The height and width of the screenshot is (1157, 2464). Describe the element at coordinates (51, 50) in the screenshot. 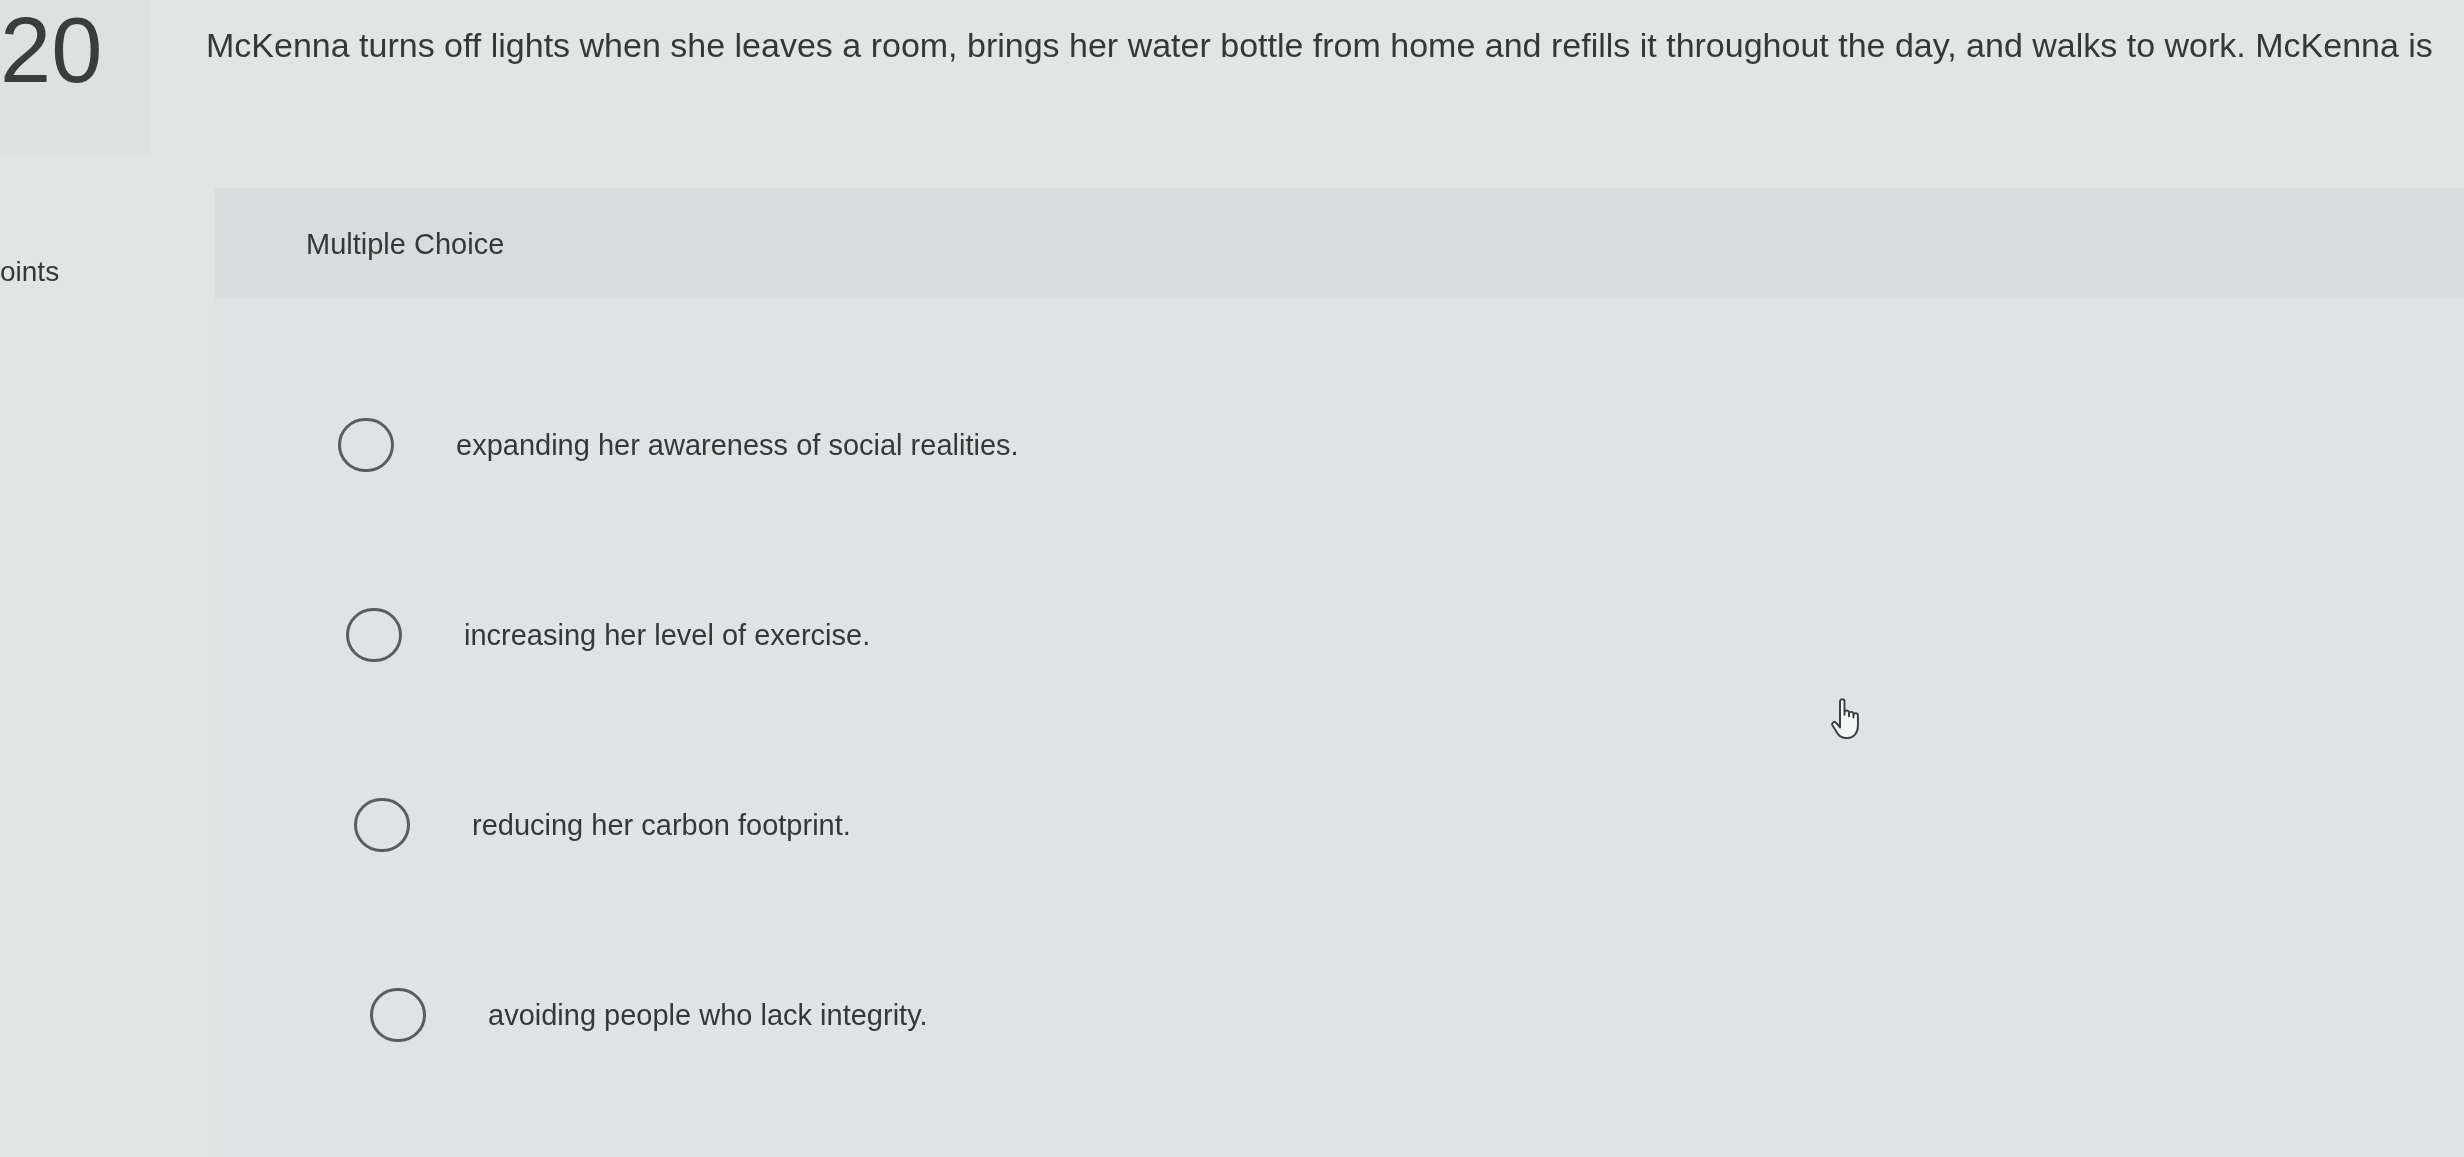

I see `question-number: 20` at that location.